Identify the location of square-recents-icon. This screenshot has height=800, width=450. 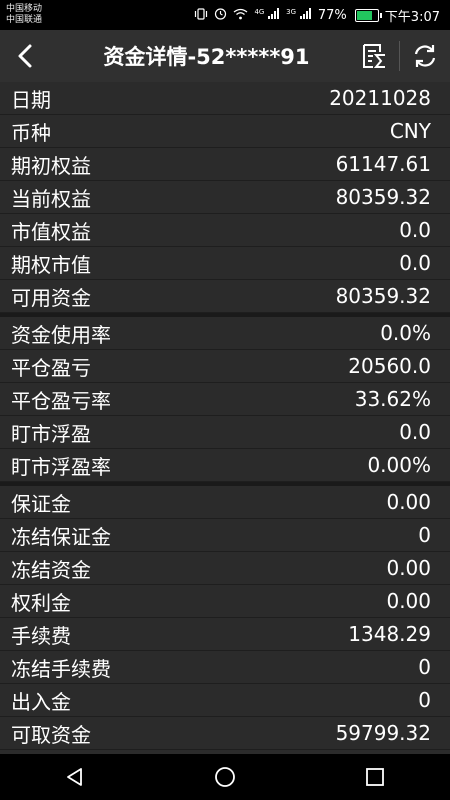
(375, 777).